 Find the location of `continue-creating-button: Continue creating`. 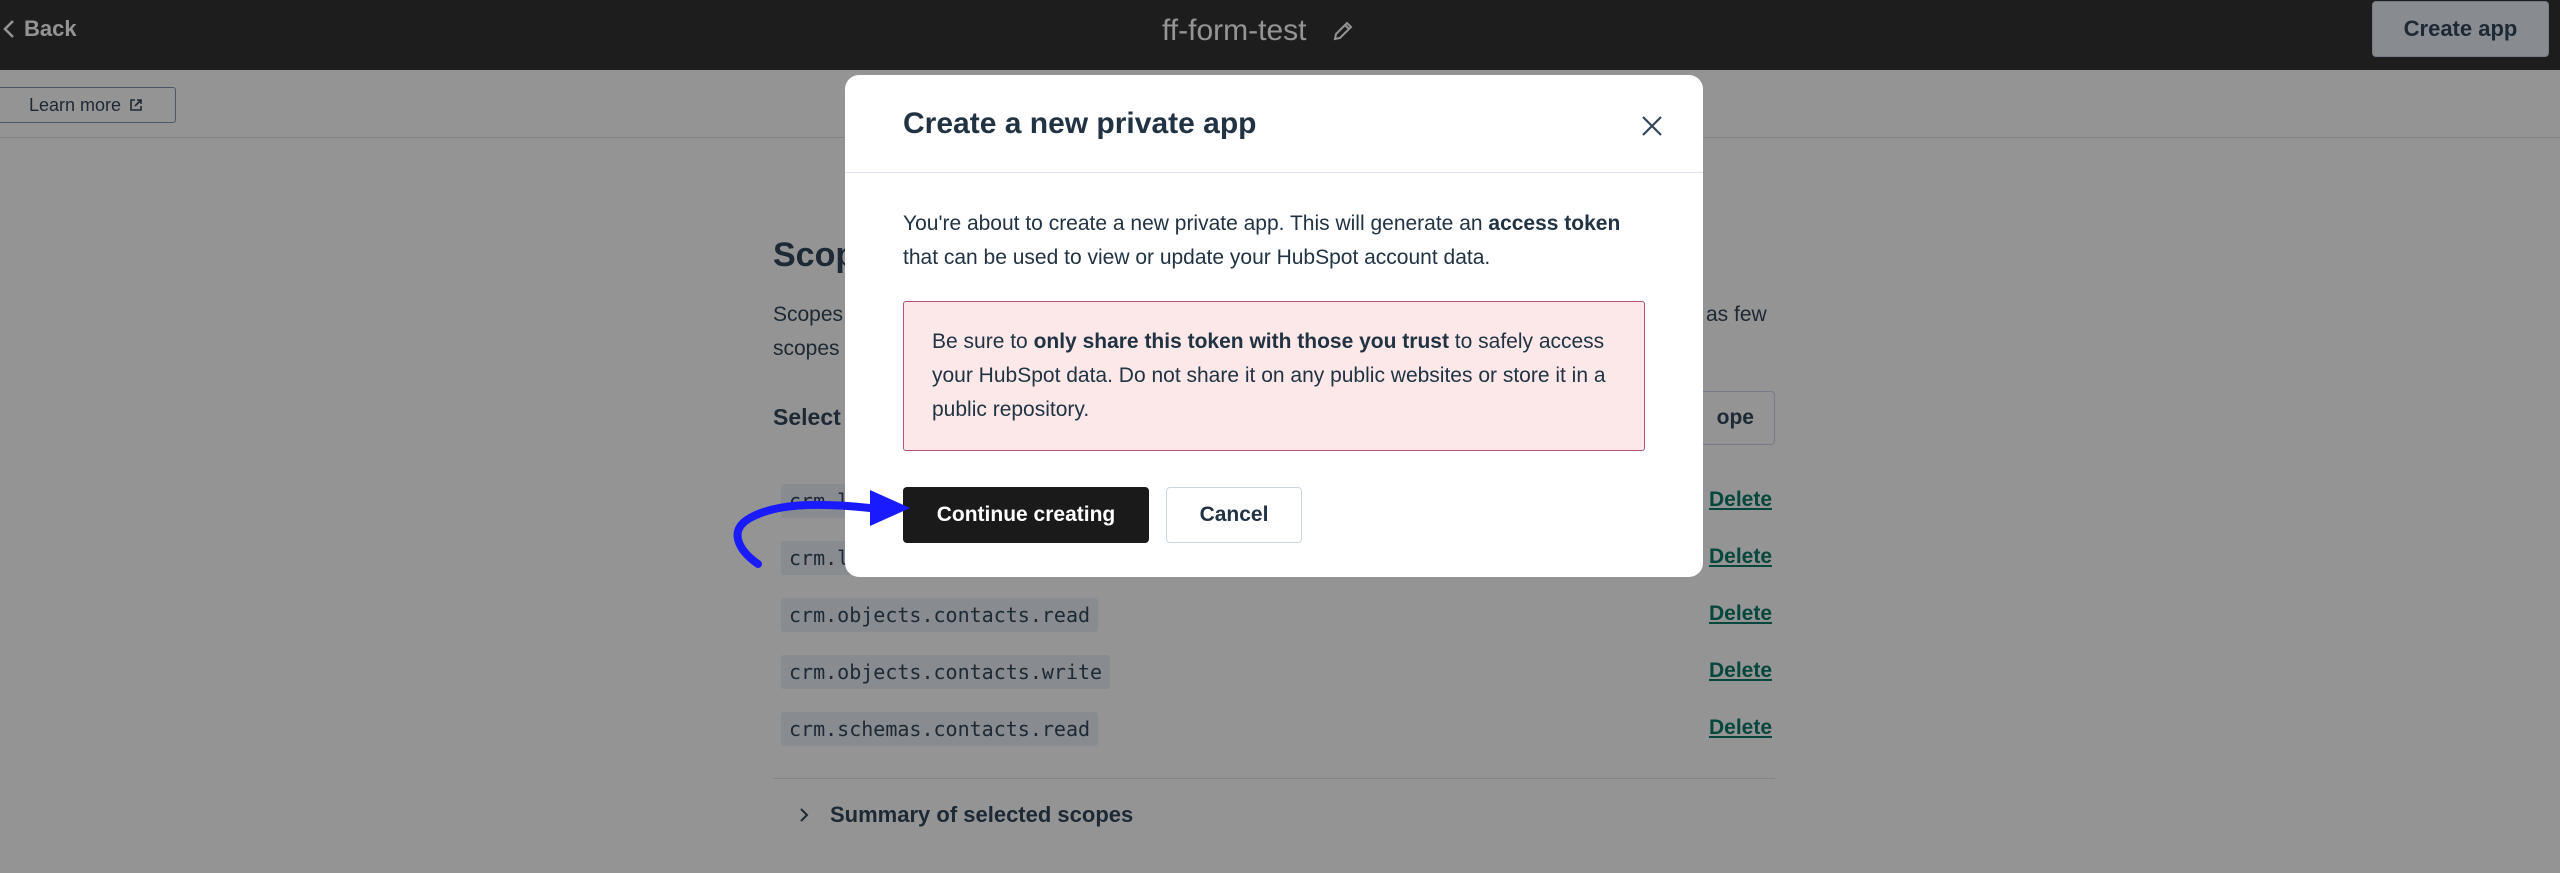

continue-creating-button: Continue creating is located at coordinates (1026, 515).